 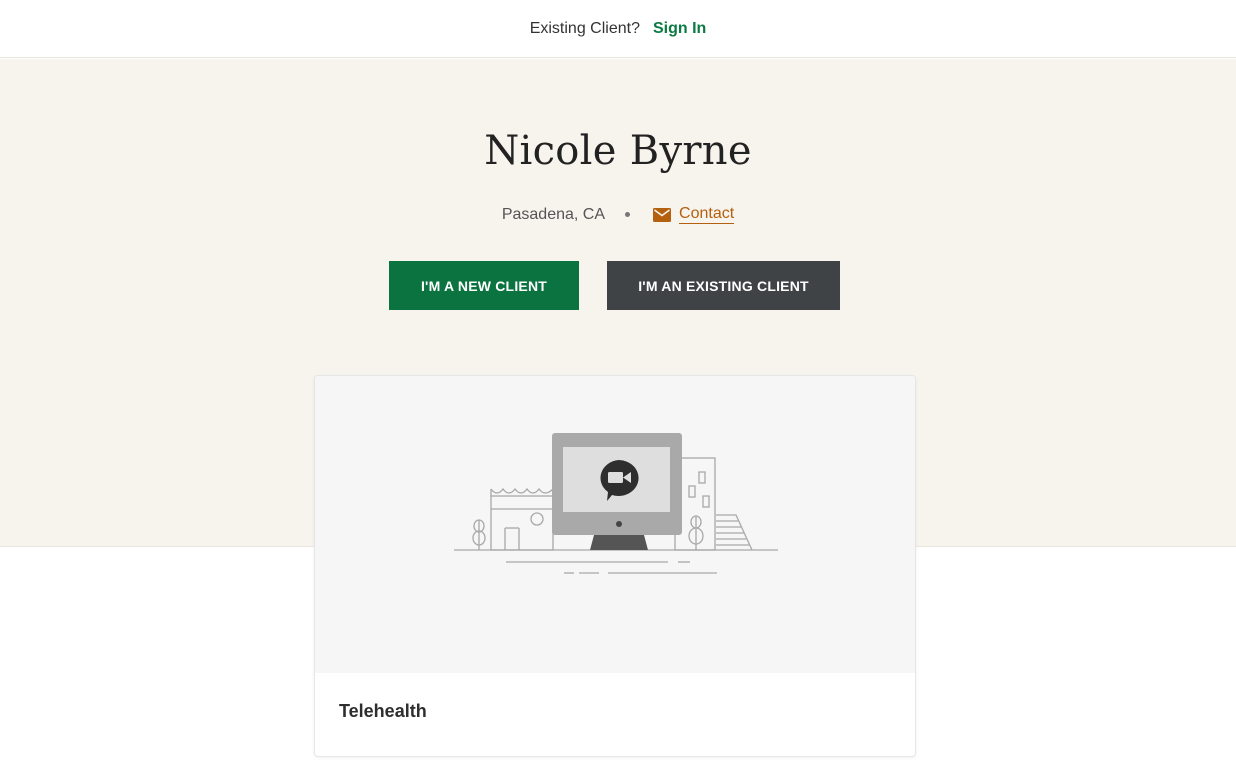 I want to click on sign-in-link: Sign In, so click(x=679, y=29).